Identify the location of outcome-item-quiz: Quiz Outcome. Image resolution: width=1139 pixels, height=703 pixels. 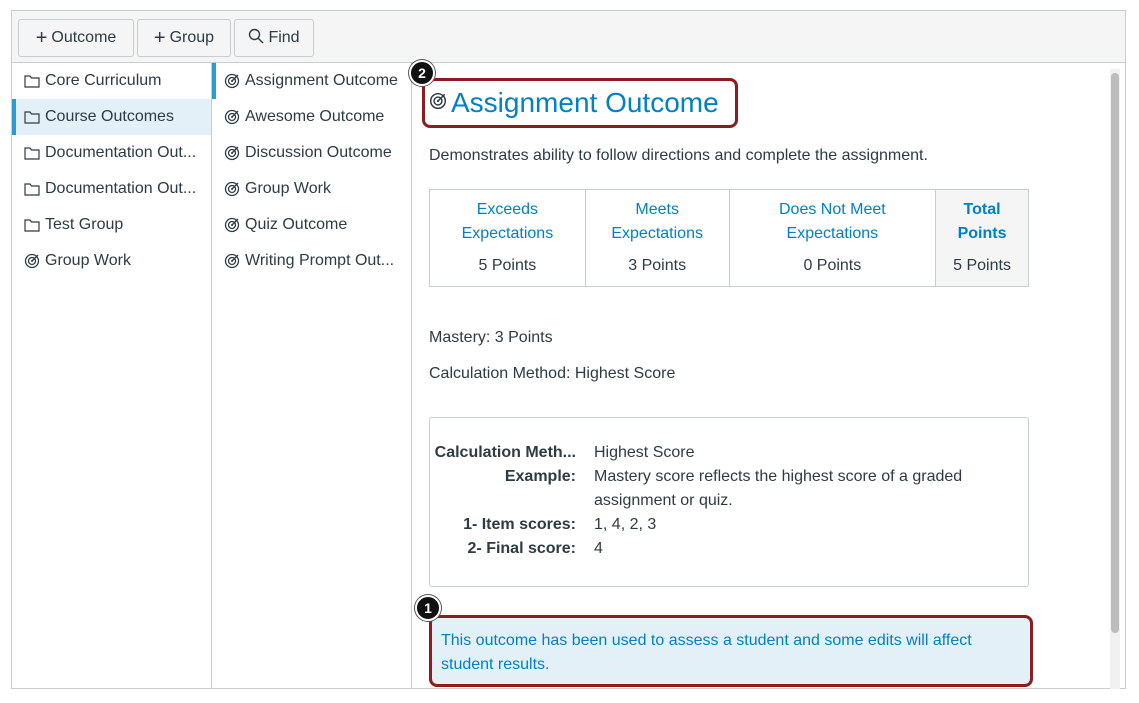
(311, 225).